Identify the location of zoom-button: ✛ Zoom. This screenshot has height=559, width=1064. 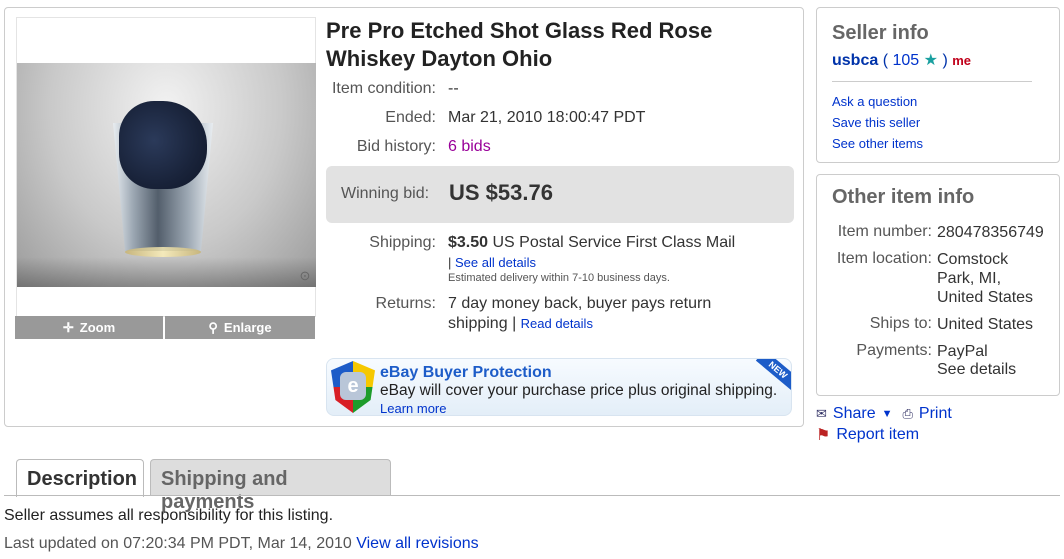
(89, 327).